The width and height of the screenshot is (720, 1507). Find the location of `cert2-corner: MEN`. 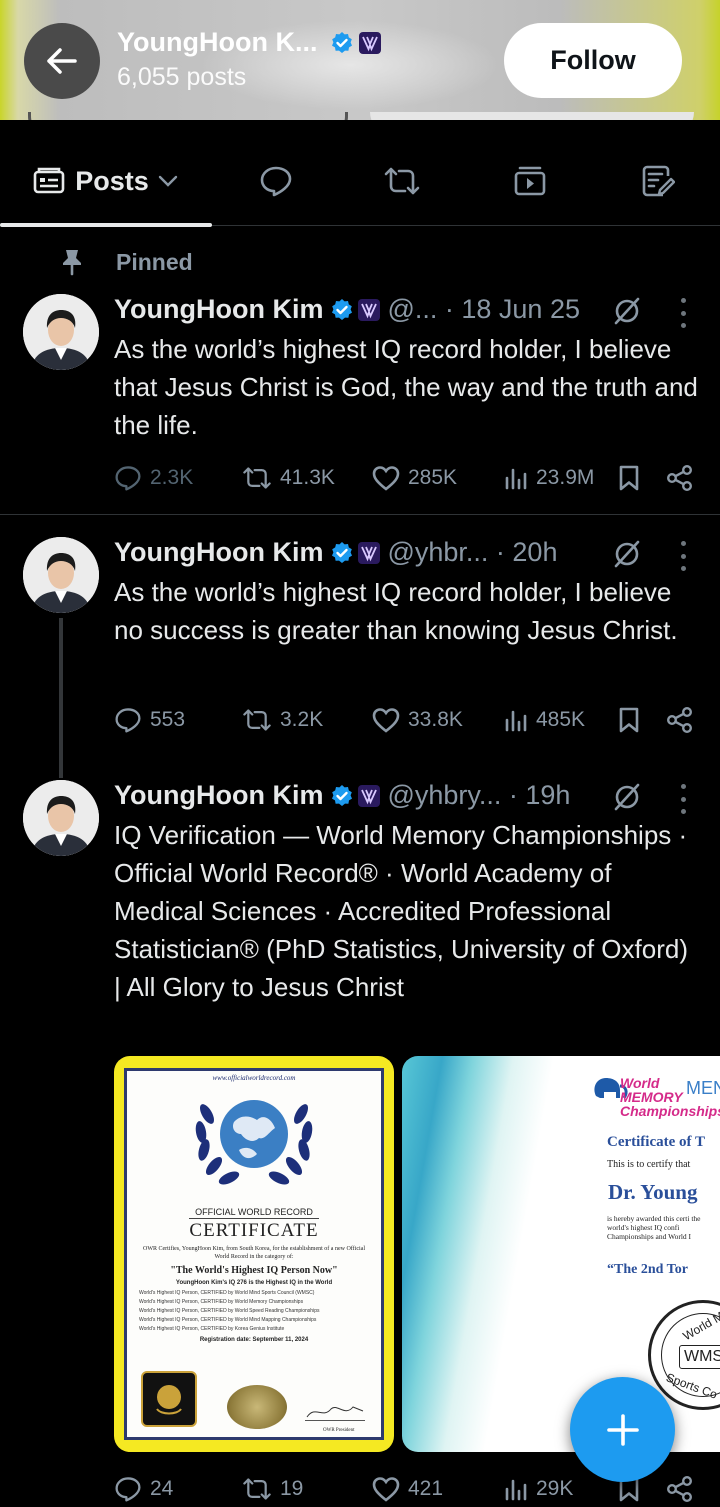

cert2-corner: MEN is located at coordinates (703, 1088).